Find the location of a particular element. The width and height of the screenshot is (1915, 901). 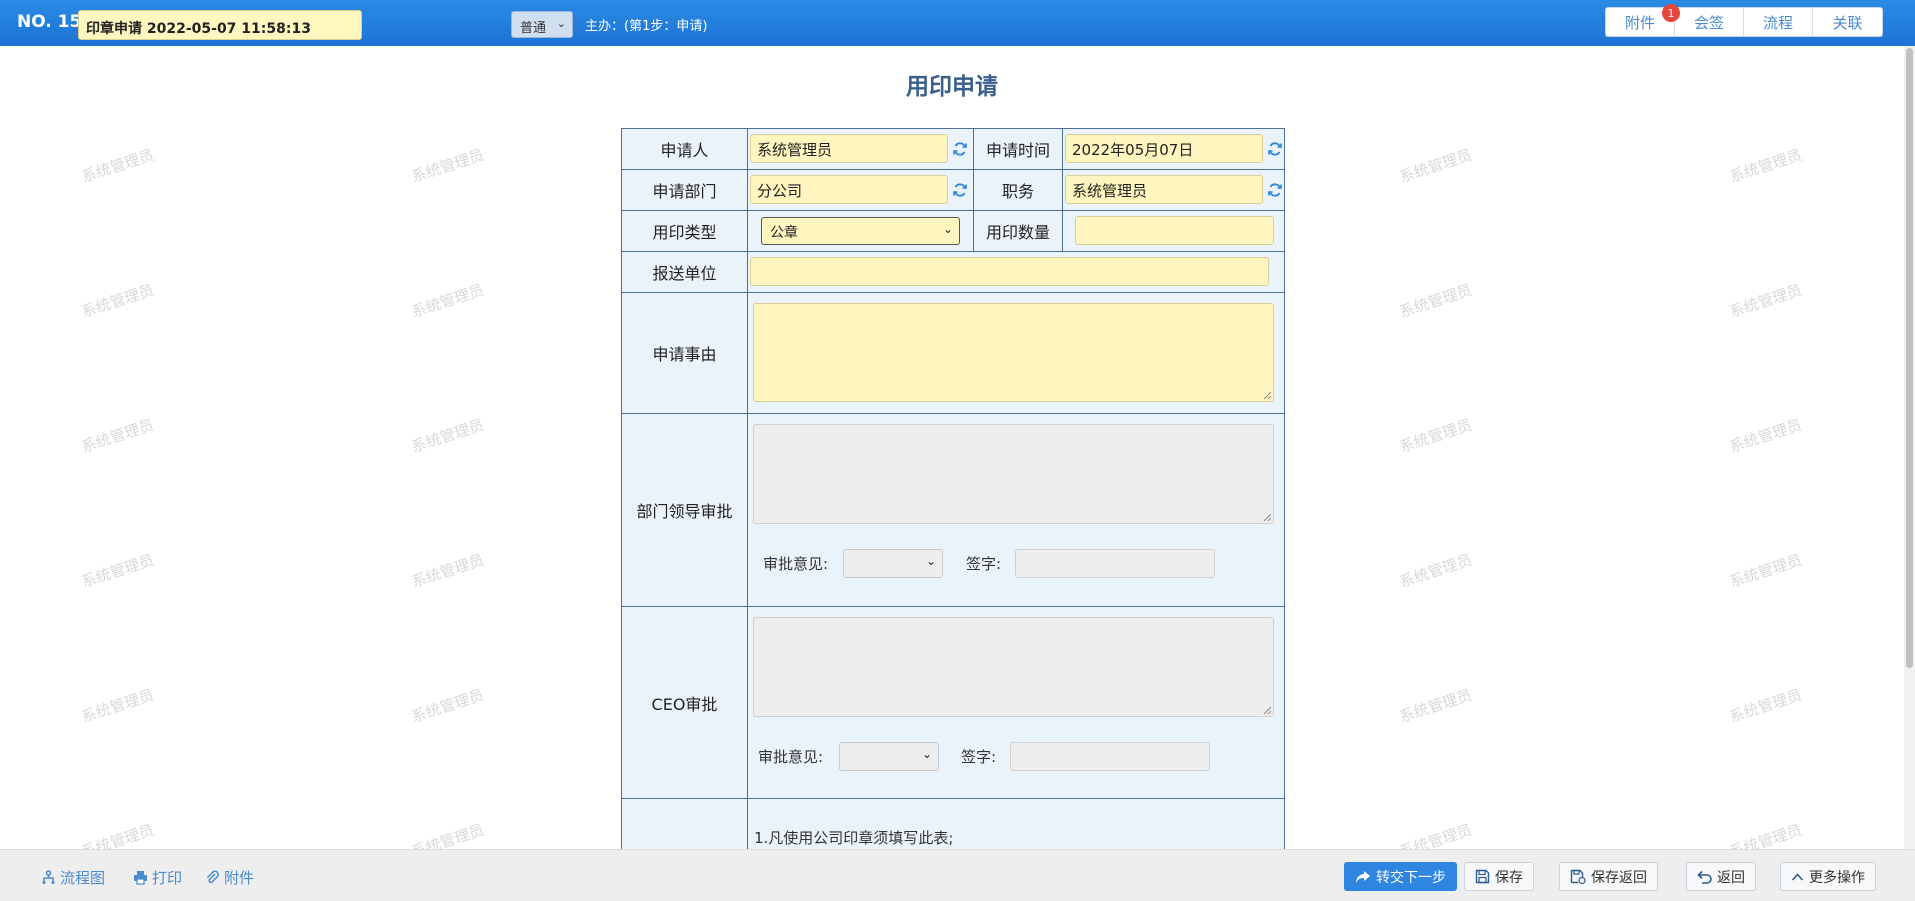

reason-textarea is located at coordinates (1013, 352).